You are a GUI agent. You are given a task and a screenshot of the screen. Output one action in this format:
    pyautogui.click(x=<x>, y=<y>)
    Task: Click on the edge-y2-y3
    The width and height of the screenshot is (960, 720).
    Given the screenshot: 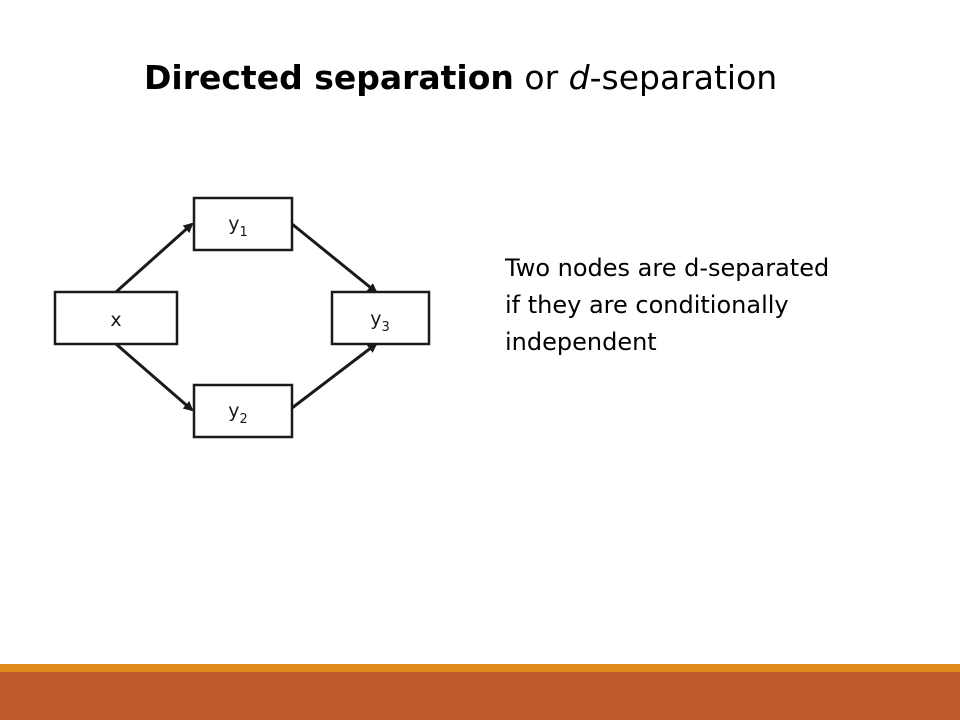 What is the action you would take?
    pyautogui.click(x=334, y=376)
    